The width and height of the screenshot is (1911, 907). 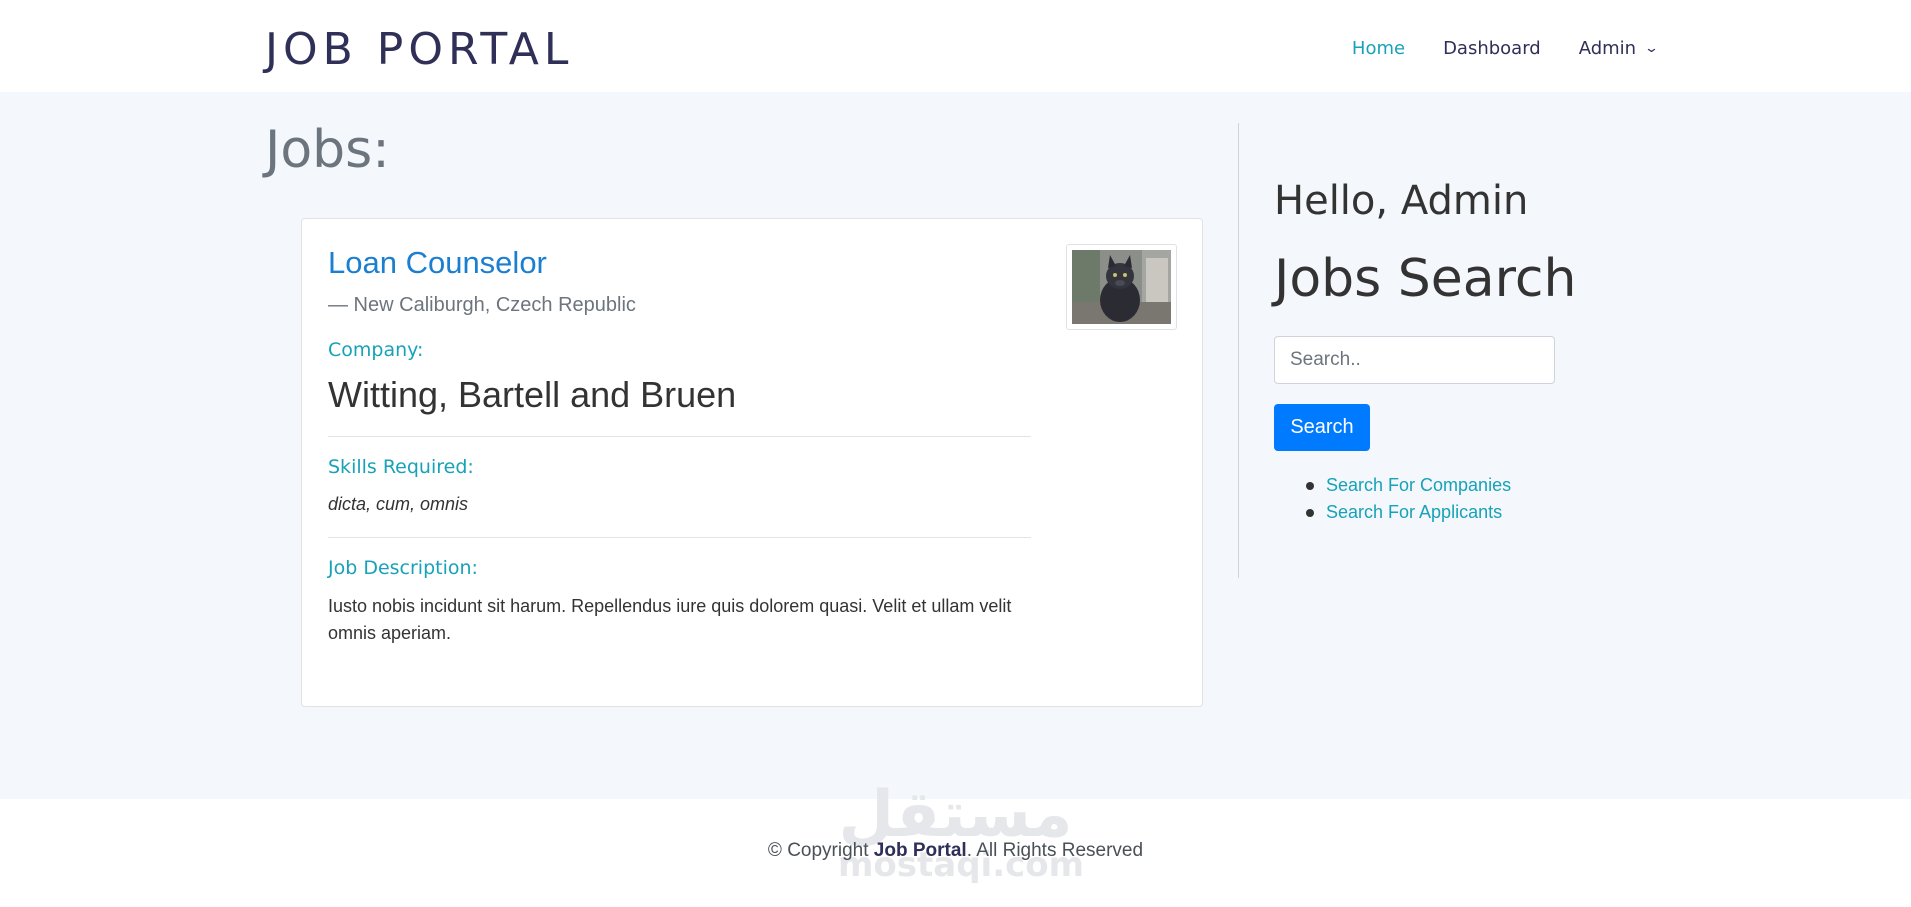 What do you see at coordinates (1651, 48) in the screenshot?
I see `chevron-down-icon: ⌄` at bounding box center [1651, 48].